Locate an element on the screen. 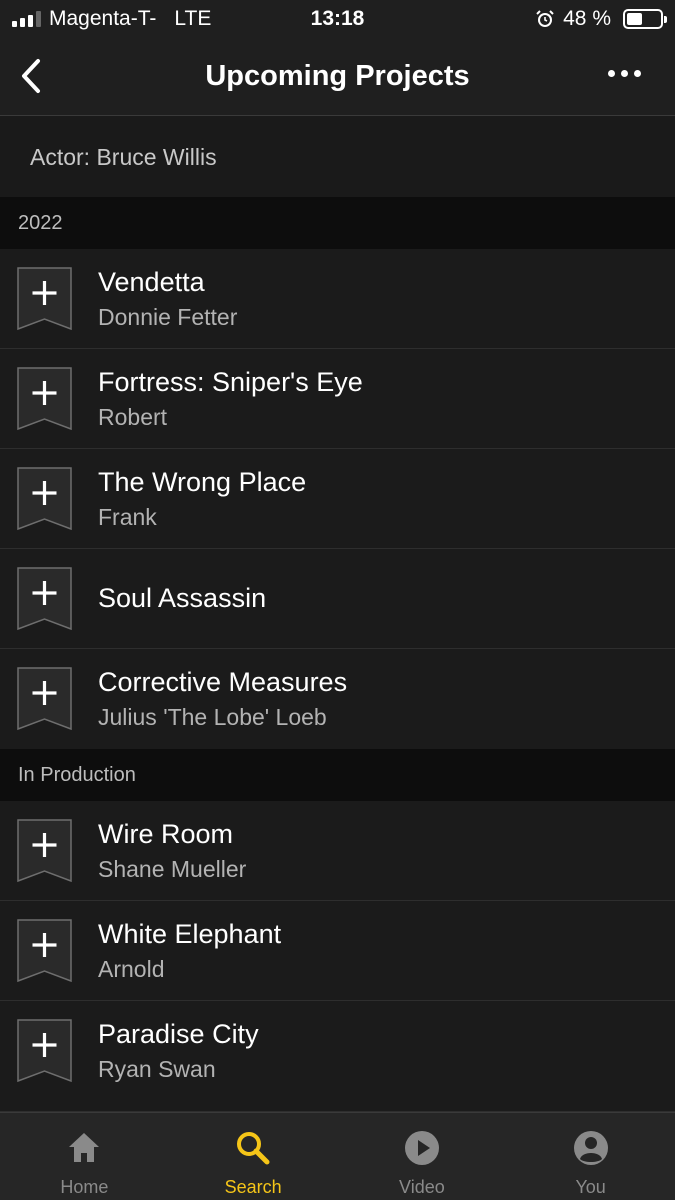 The width and height of the screenshot is (675, 1200). list-item: Paradise City Ryan Swan is located at coordinates (337, 1056).